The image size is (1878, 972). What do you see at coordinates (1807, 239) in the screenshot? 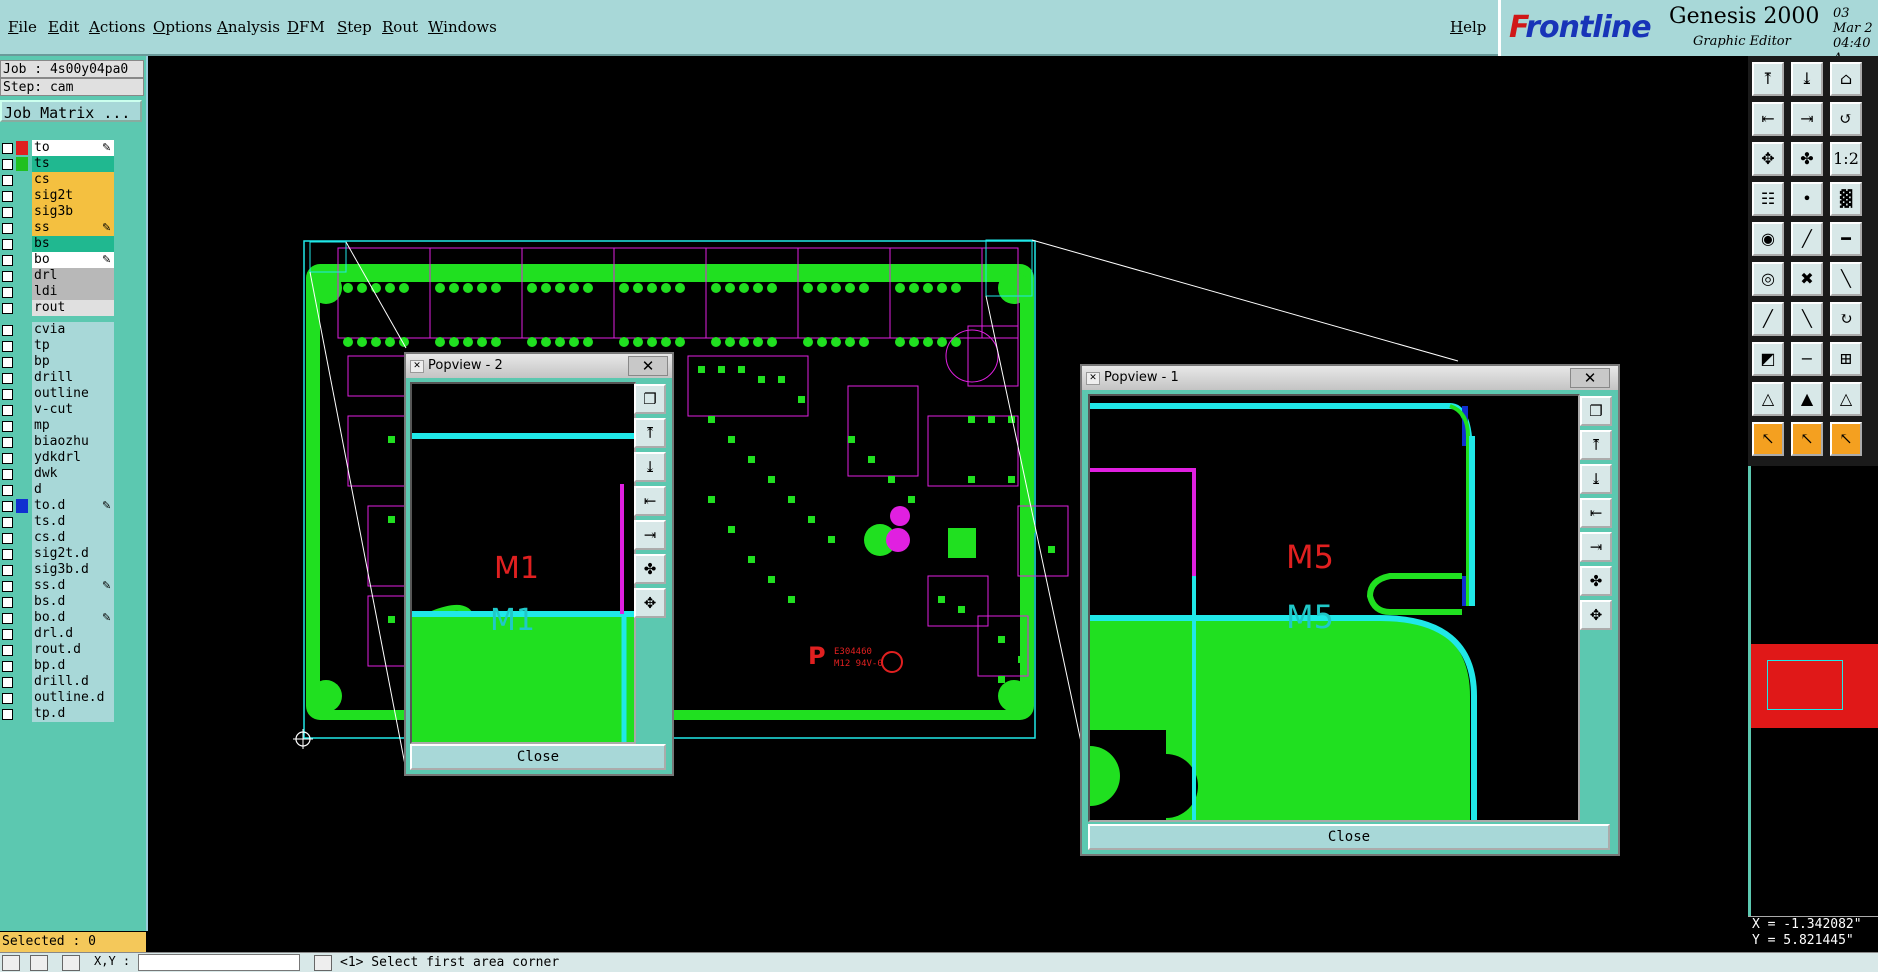
I see `line-icon: ╱` at bounding box center [1807, 239].